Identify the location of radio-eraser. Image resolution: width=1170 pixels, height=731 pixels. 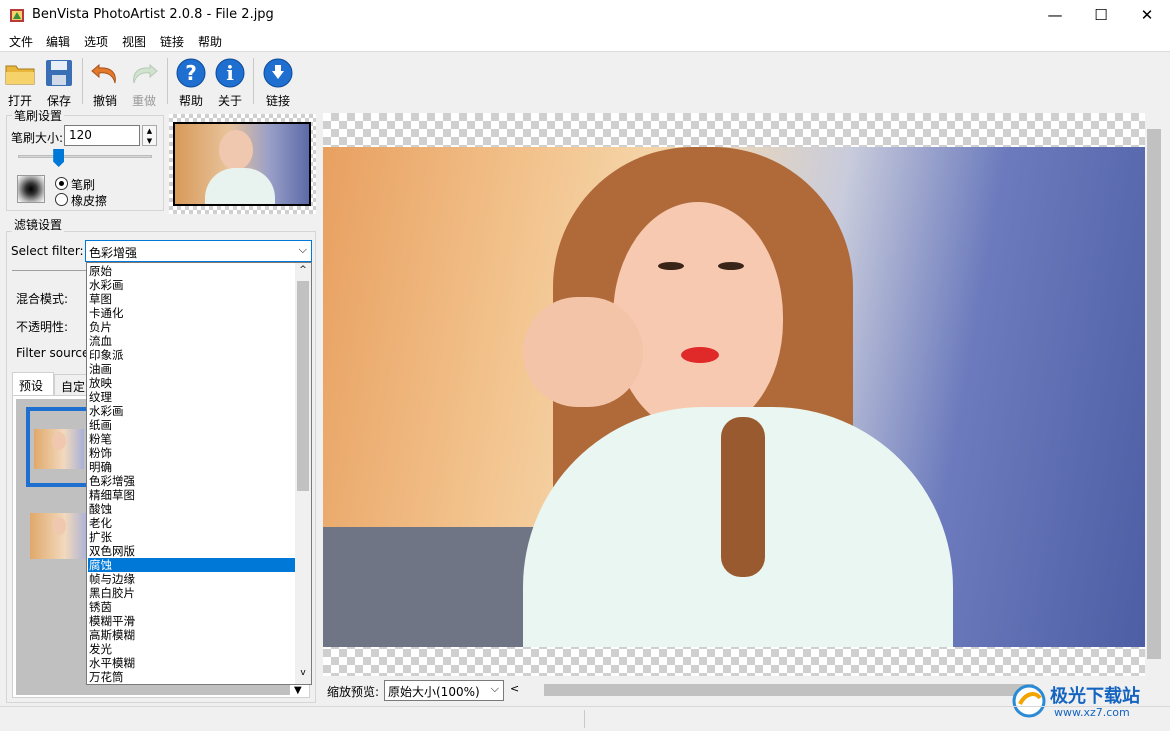
(61, 199).